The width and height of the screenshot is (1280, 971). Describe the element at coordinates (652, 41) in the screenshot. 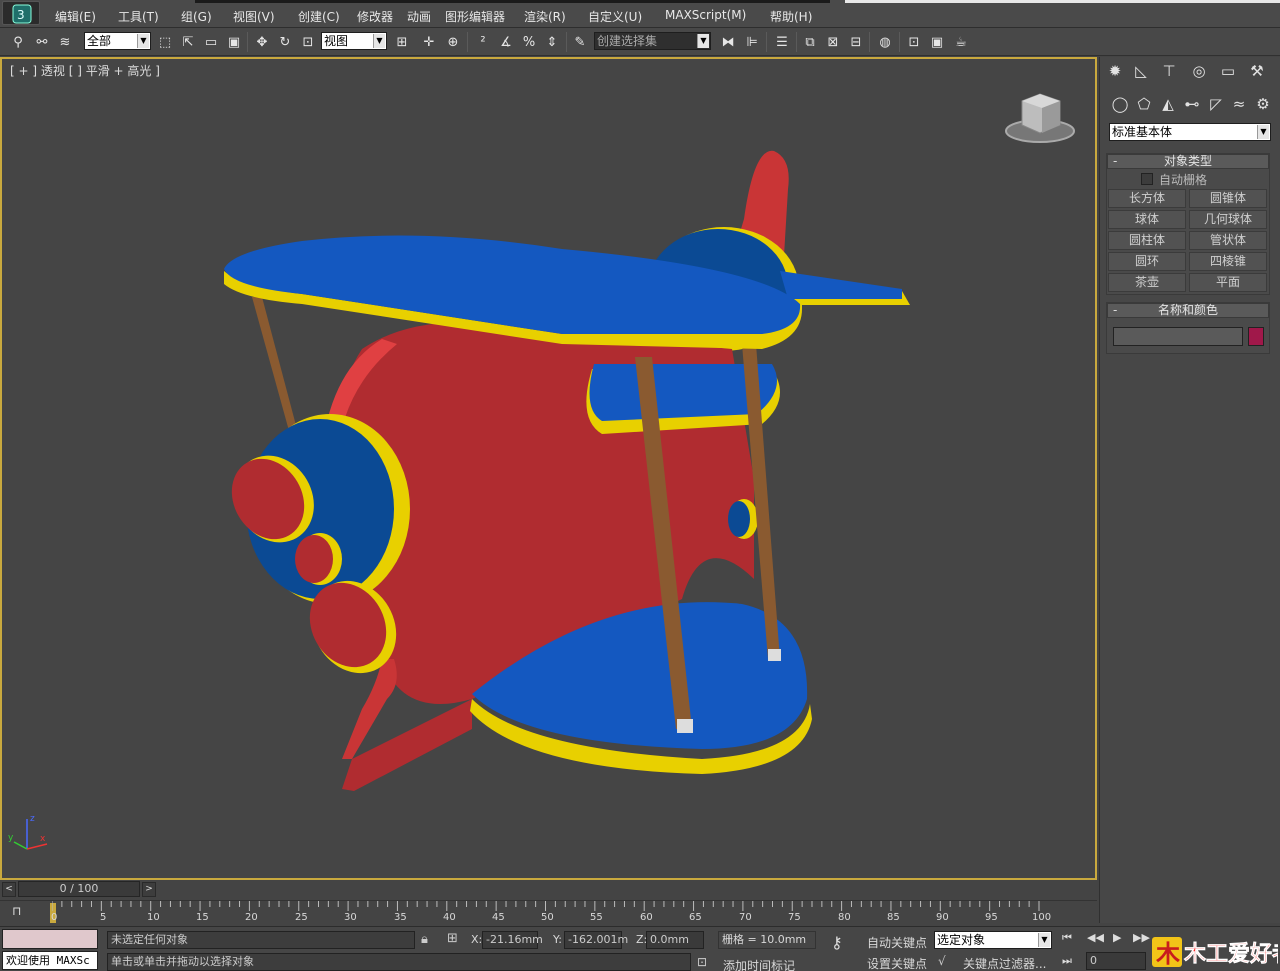

I see `named-selection-dropdown: 创建选择集 ▼` at that location.